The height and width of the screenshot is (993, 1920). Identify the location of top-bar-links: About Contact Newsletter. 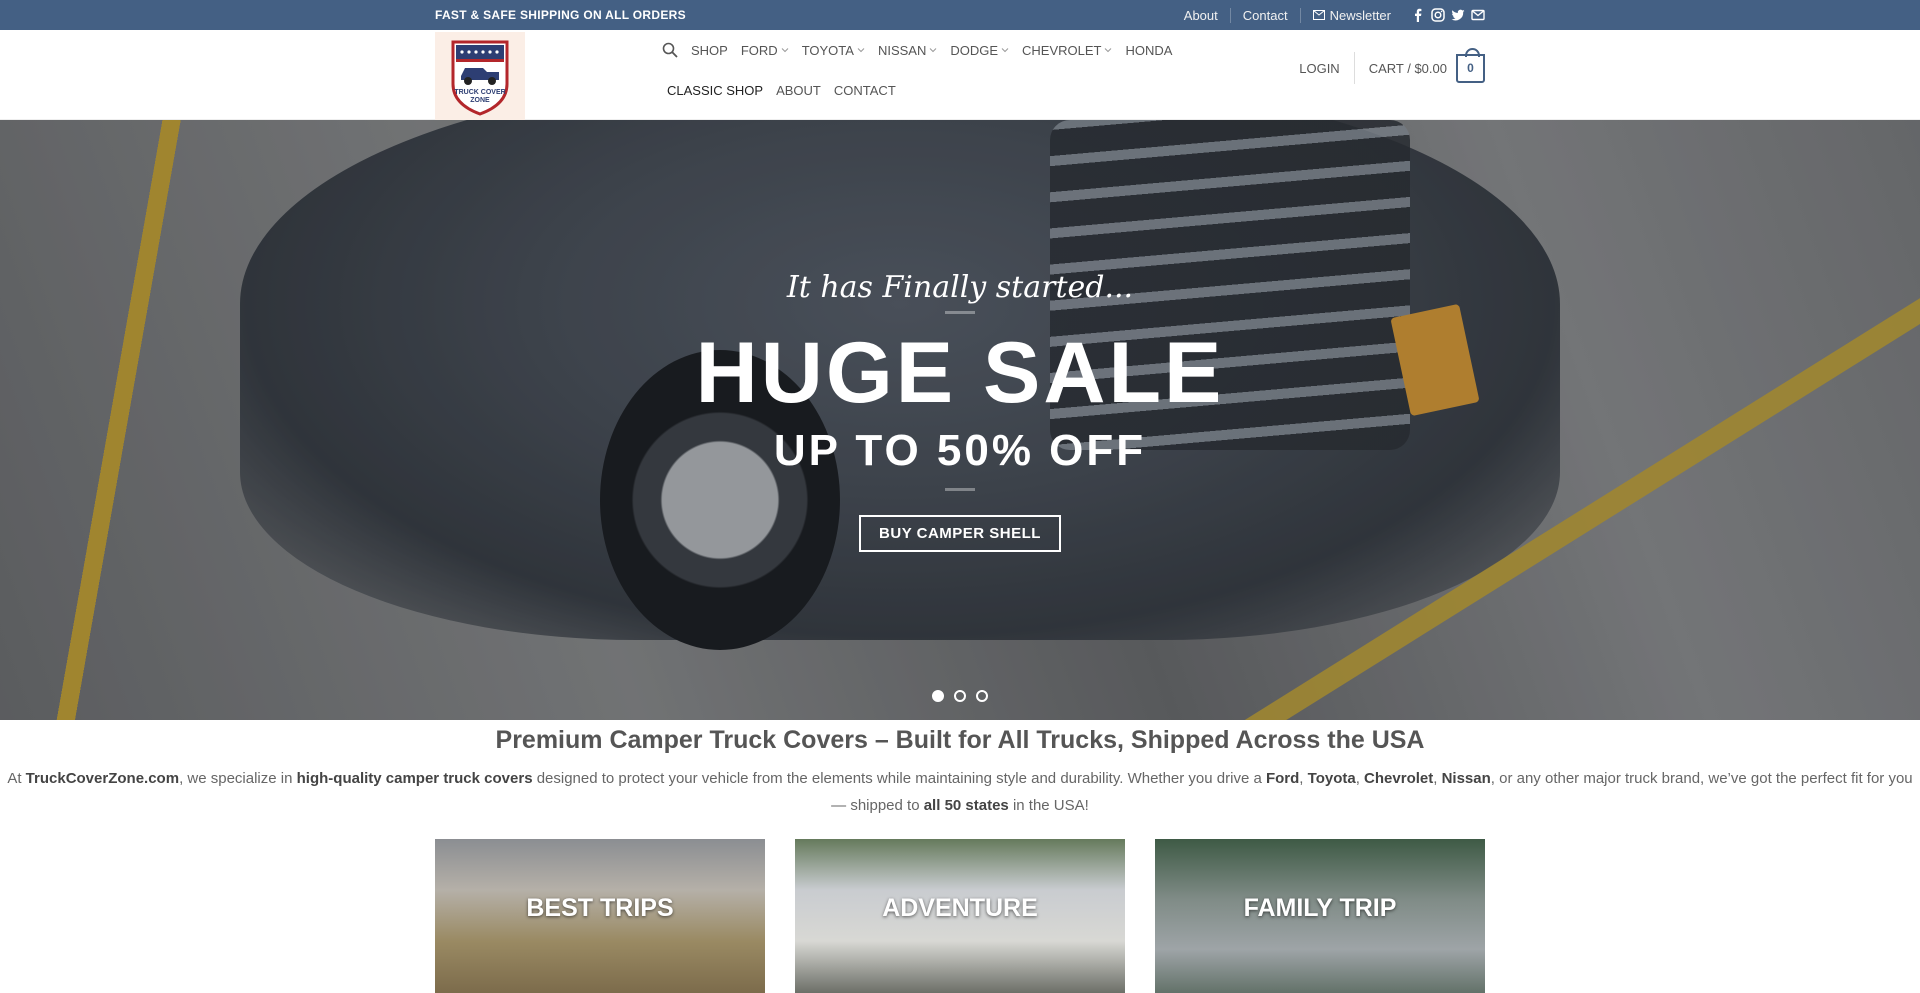
(1328, 15).